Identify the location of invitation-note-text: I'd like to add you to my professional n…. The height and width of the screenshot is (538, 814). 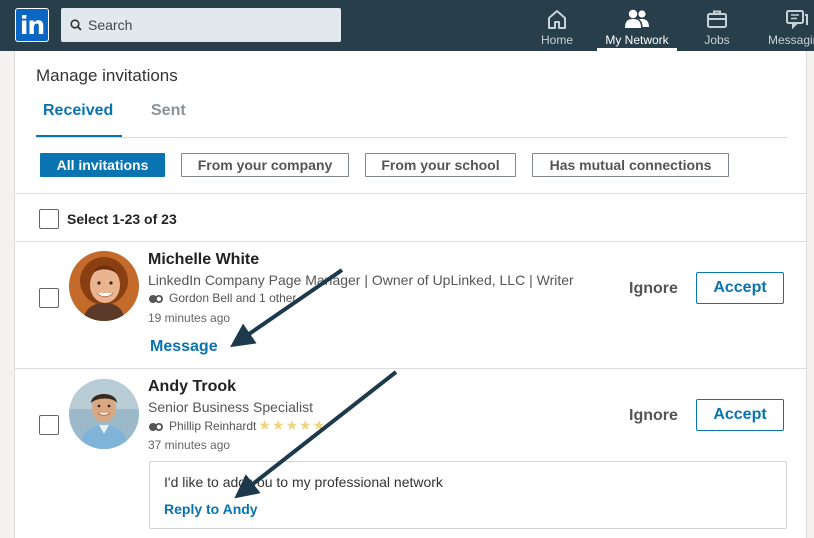
(303, 482).